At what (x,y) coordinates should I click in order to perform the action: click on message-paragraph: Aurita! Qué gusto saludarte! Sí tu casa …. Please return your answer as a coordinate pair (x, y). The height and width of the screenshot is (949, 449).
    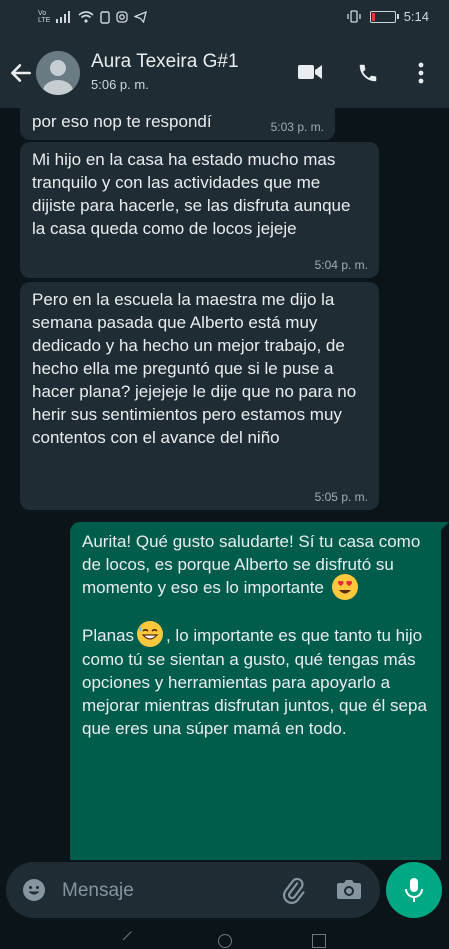
    Looking at the image, I should click on (255, 565).